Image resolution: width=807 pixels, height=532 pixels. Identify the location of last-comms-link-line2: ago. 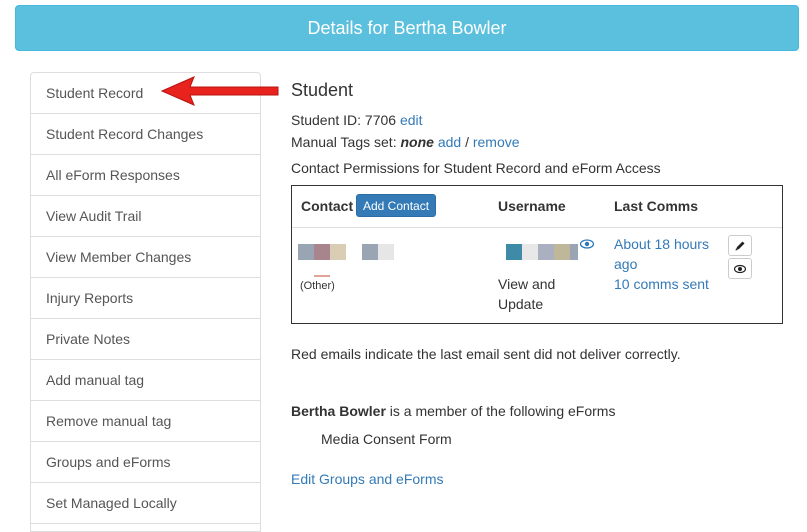
(625, 264).